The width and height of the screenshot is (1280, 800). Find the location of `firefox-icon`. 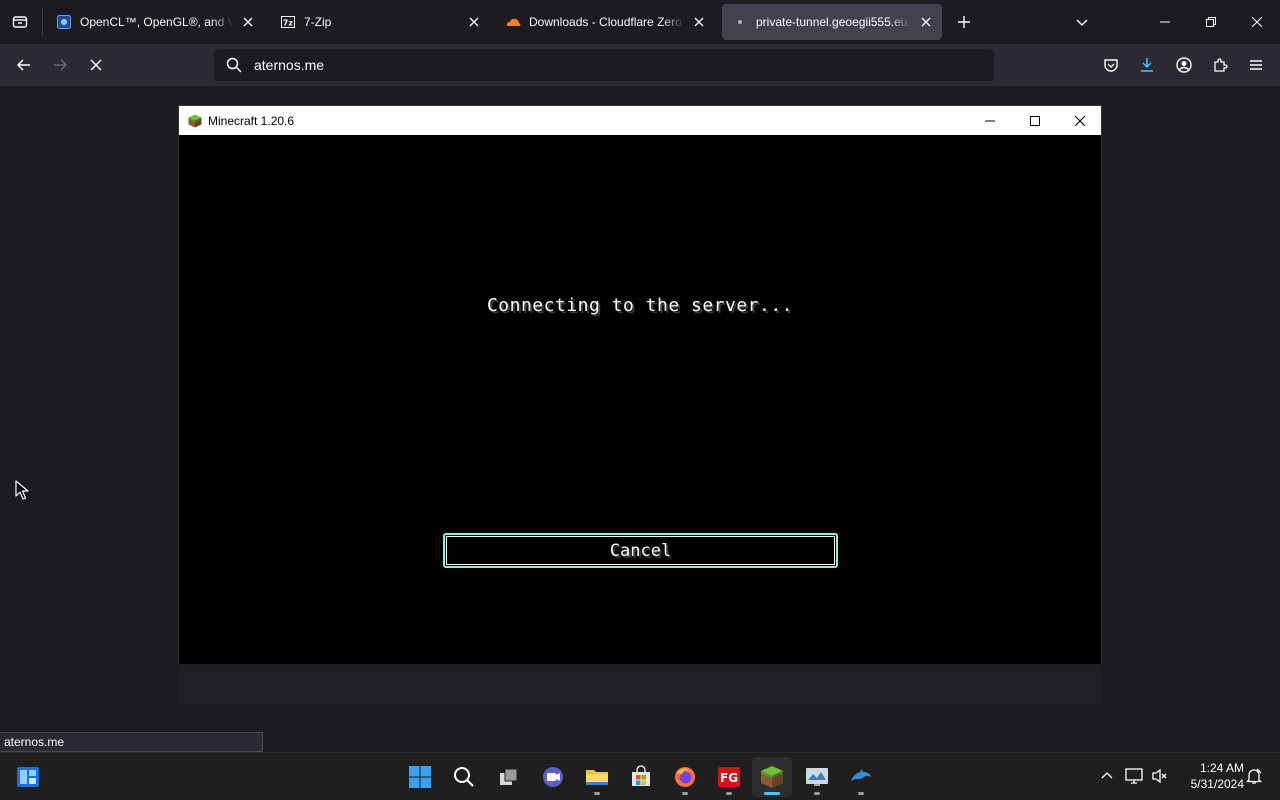

firefox-icon is located at coordinates (685, 777).